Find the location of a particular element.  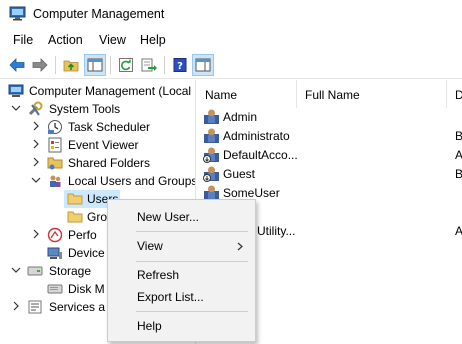

back-icon is located at coordinates (17, 65).